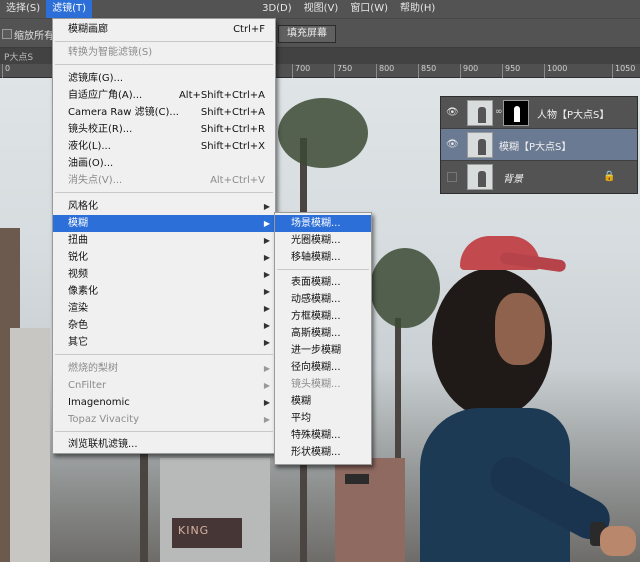 This screenshot has width=640, height=562. I want to click on photo-building, so click(30, 445).